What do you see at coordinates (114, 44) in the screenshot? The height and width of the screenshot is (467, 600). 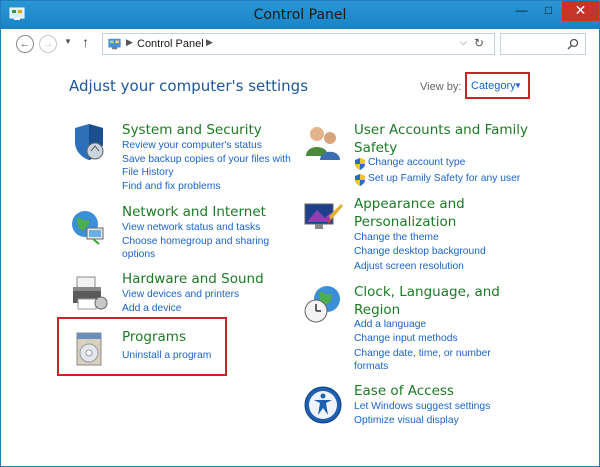 I see `control-panel-icon` at bounding box center [114, 44].